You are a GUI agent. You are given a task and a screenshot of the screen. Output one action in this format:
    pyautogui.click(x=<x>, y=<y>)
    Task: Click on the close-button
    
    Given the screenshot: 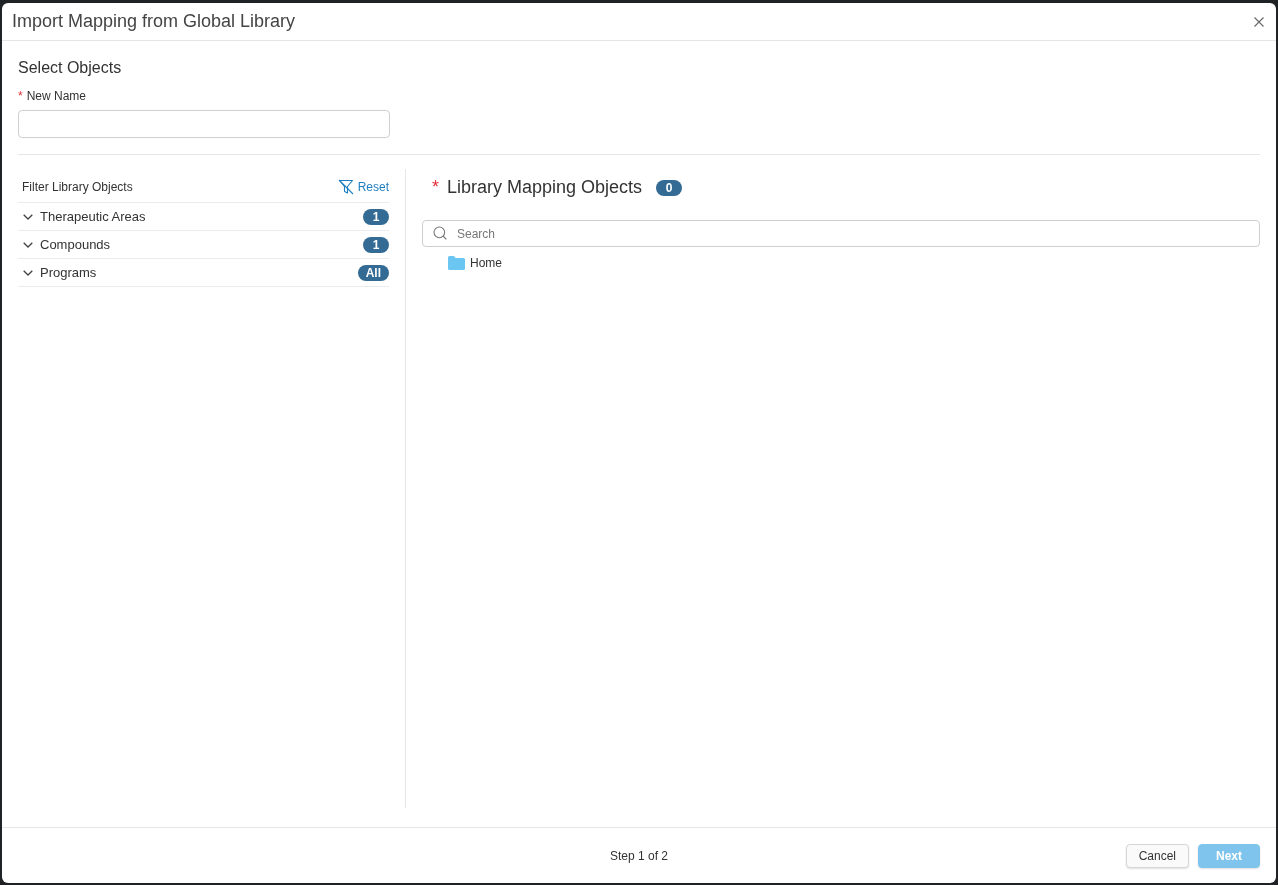 What is the action you would take?
    pyautogui.click(x=1259, y=21)
    